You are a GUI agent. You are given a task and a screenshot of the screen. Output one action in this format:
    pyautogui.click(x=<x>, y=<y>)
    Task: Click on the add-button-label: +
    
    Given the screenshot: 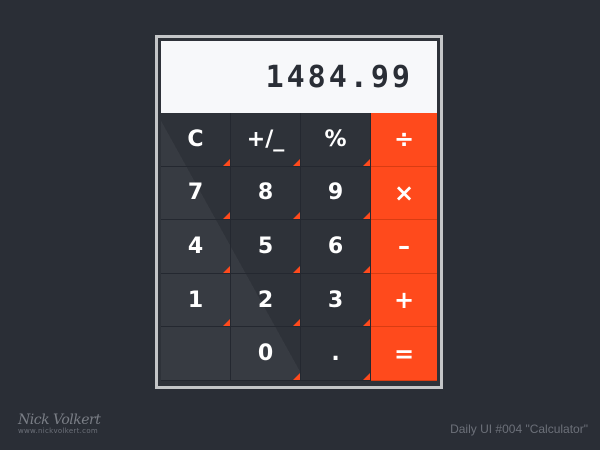 What is the action you would take?
    pyautogui.click(x=404, y=300)
    